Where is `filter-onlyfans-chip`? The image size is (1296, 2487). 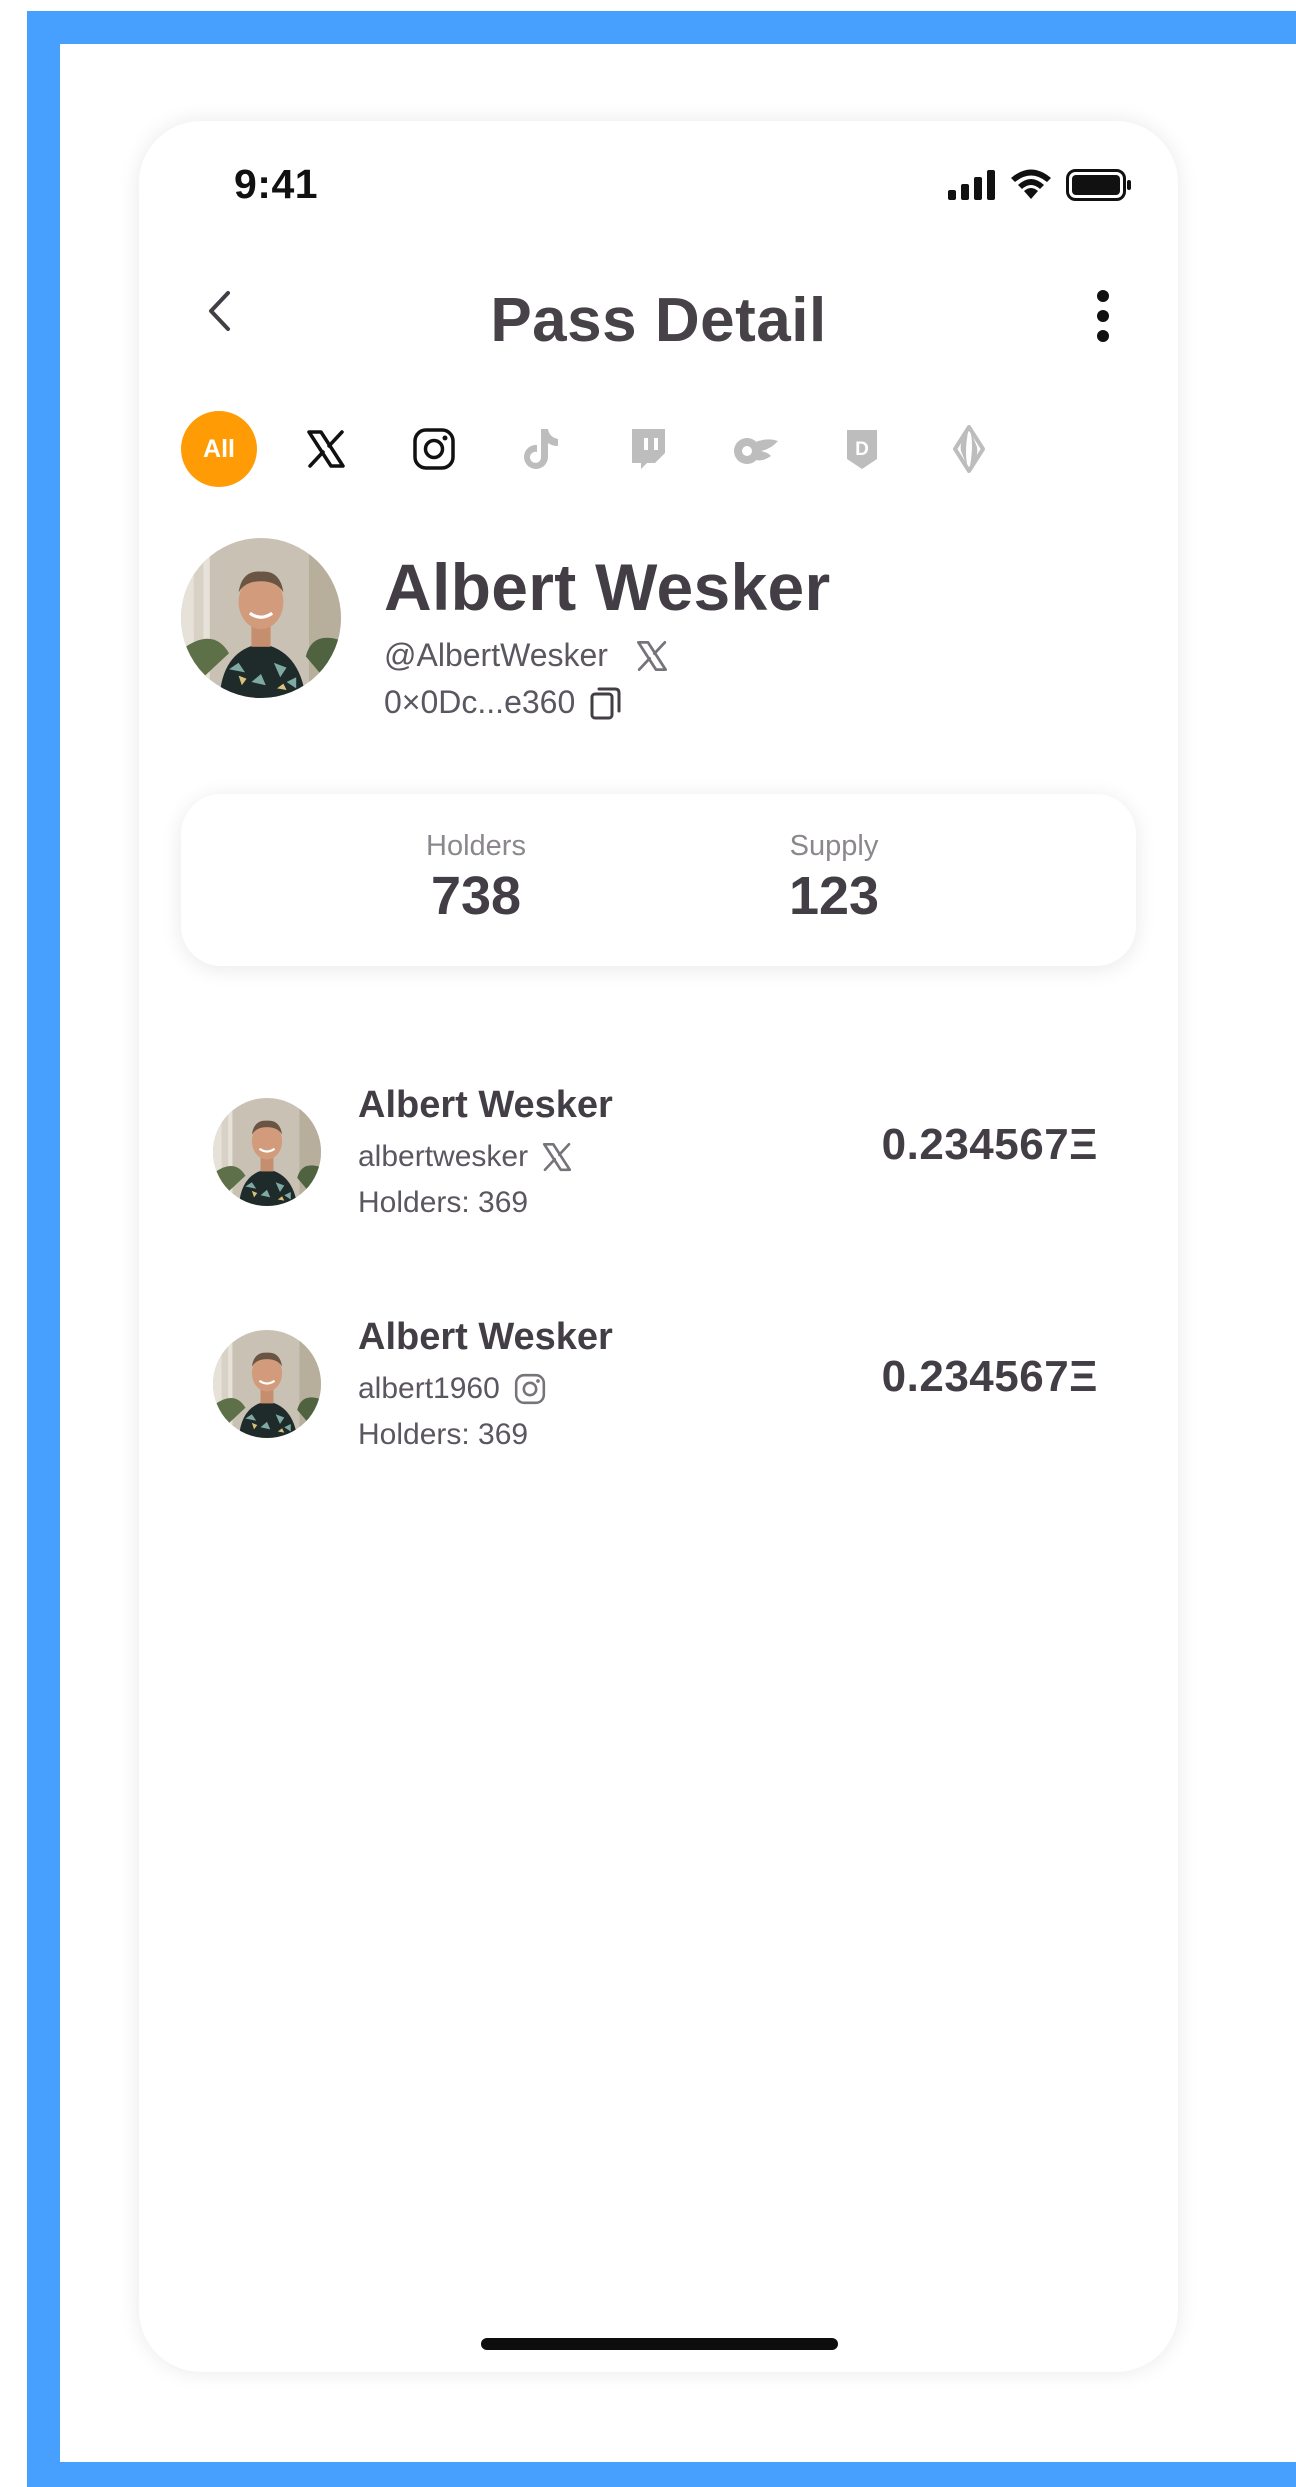 filter-onlyfans-chip is located at coordinates (755, 449).